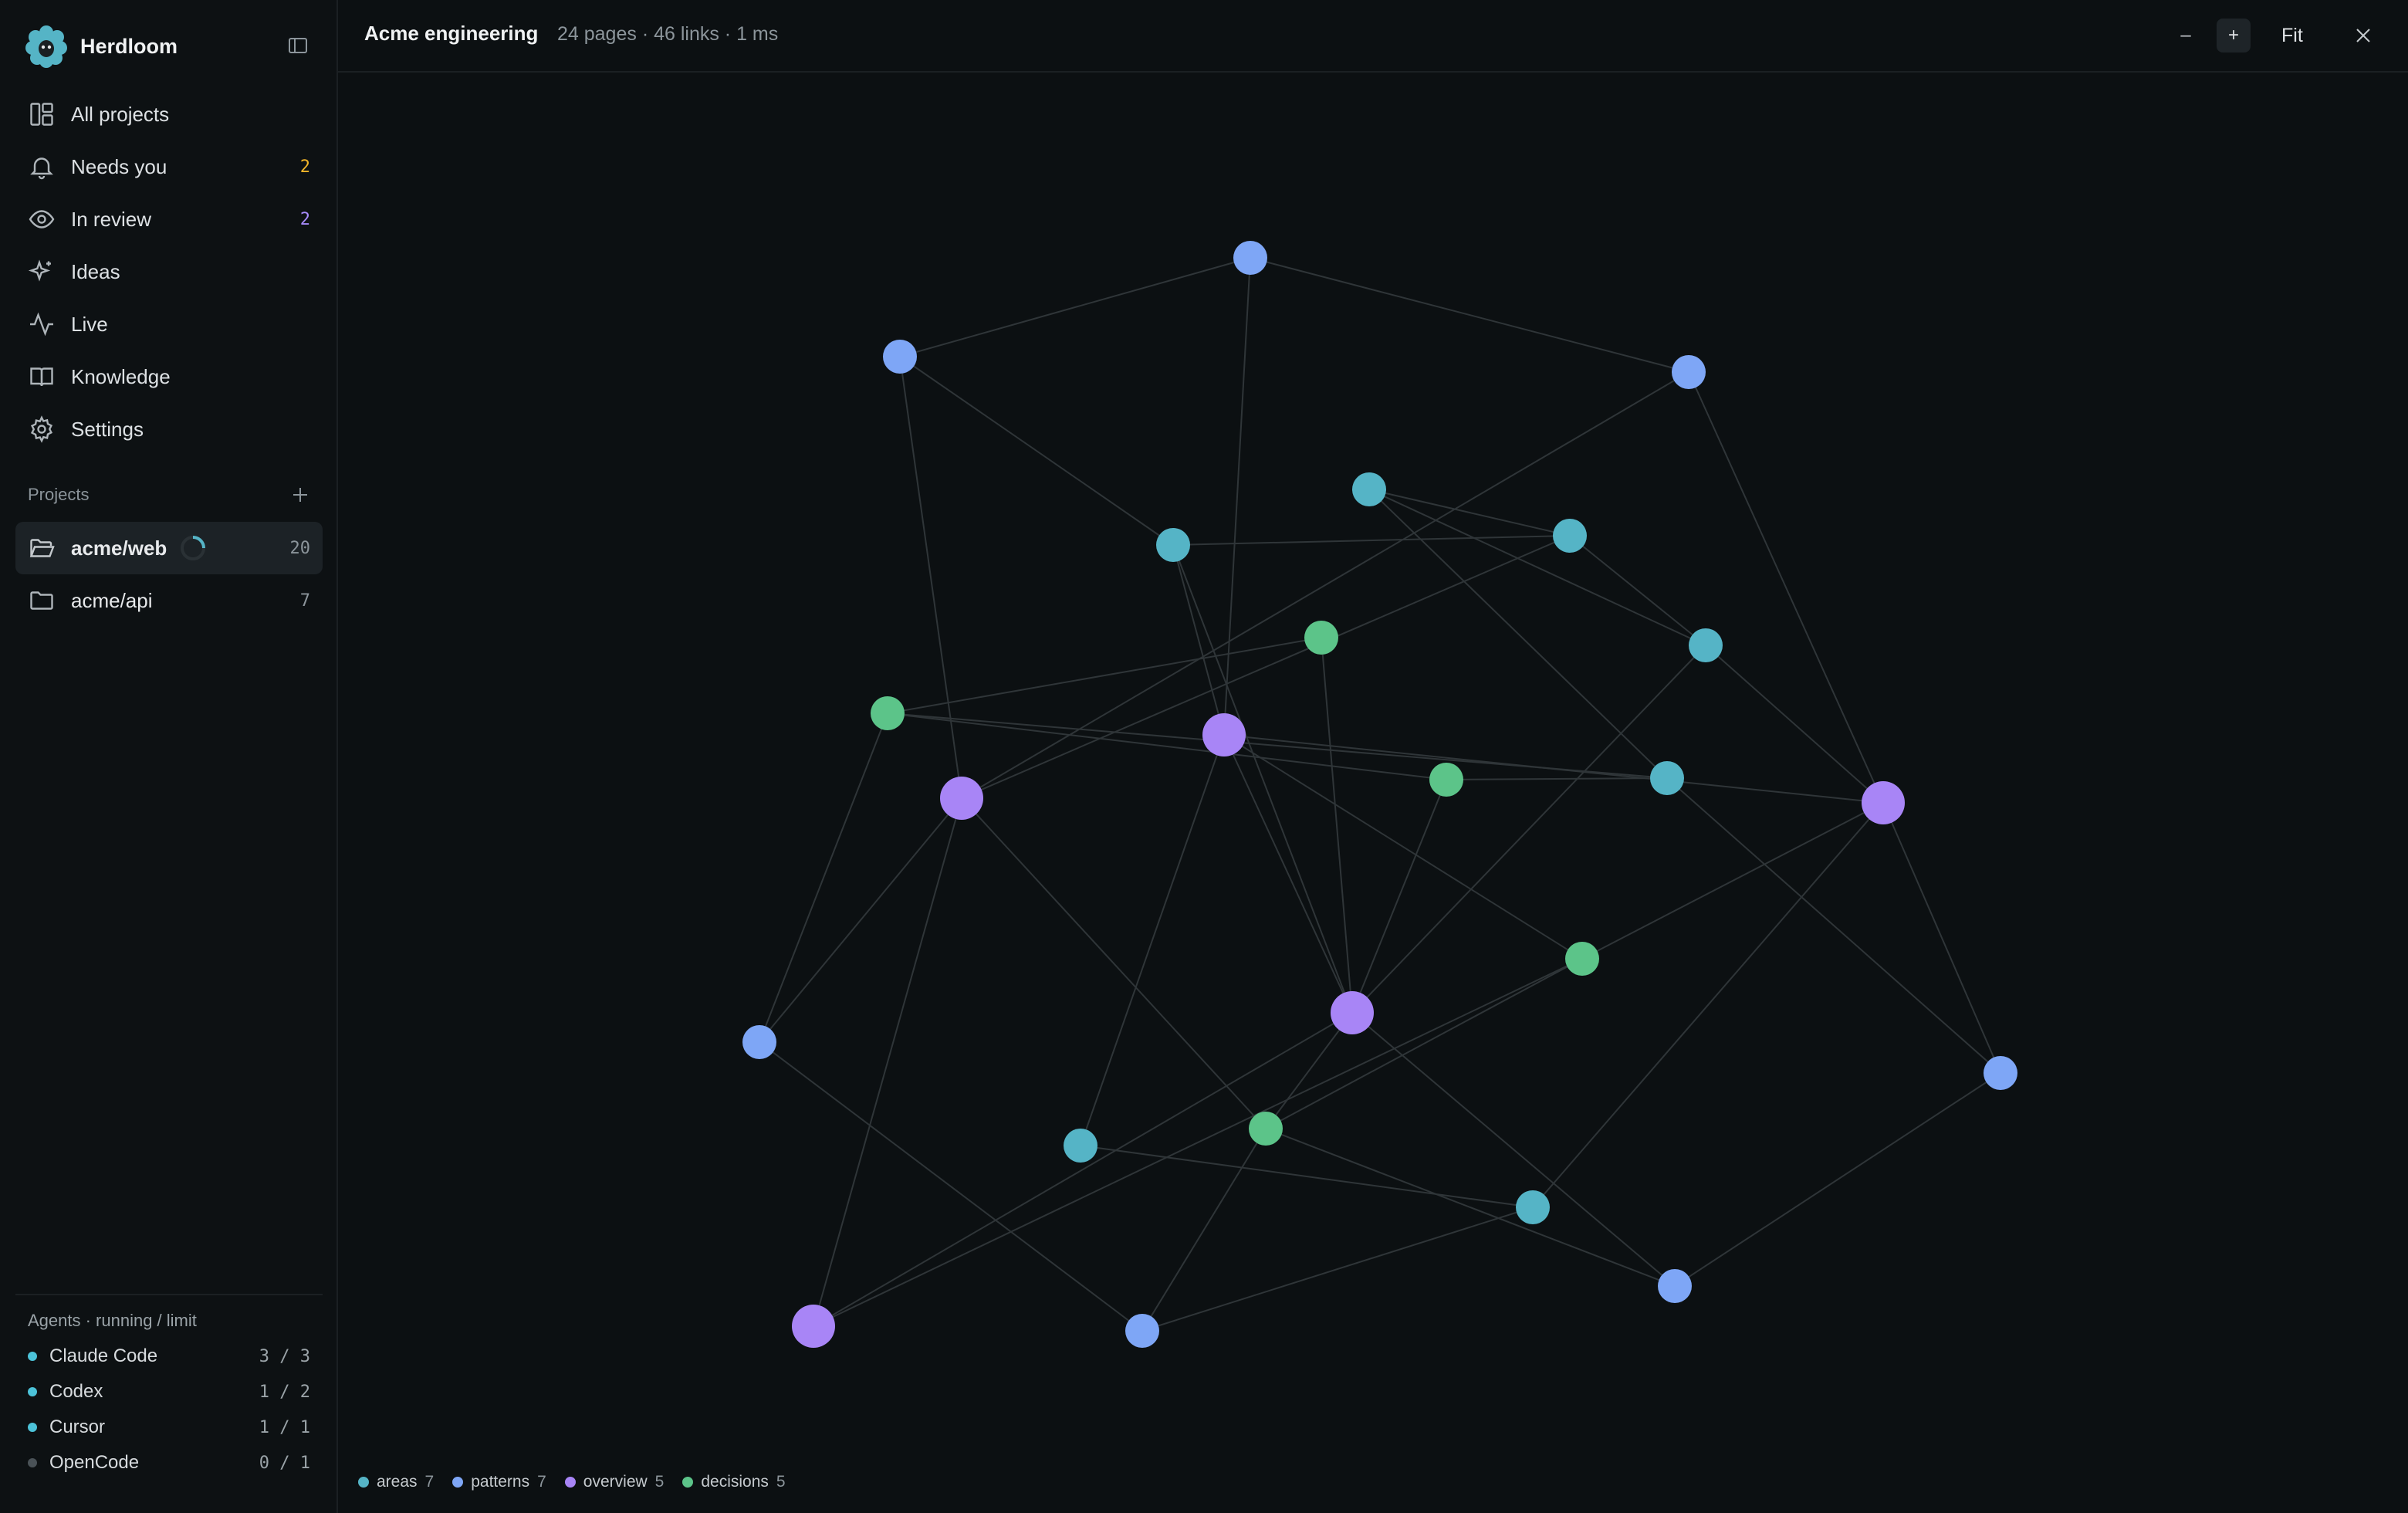 The width and height of the screenshot is (2408, 1513). Describe the element at coordinates (2186, 35) in the screenshot. I see `zoom-out-button: –` at that location.